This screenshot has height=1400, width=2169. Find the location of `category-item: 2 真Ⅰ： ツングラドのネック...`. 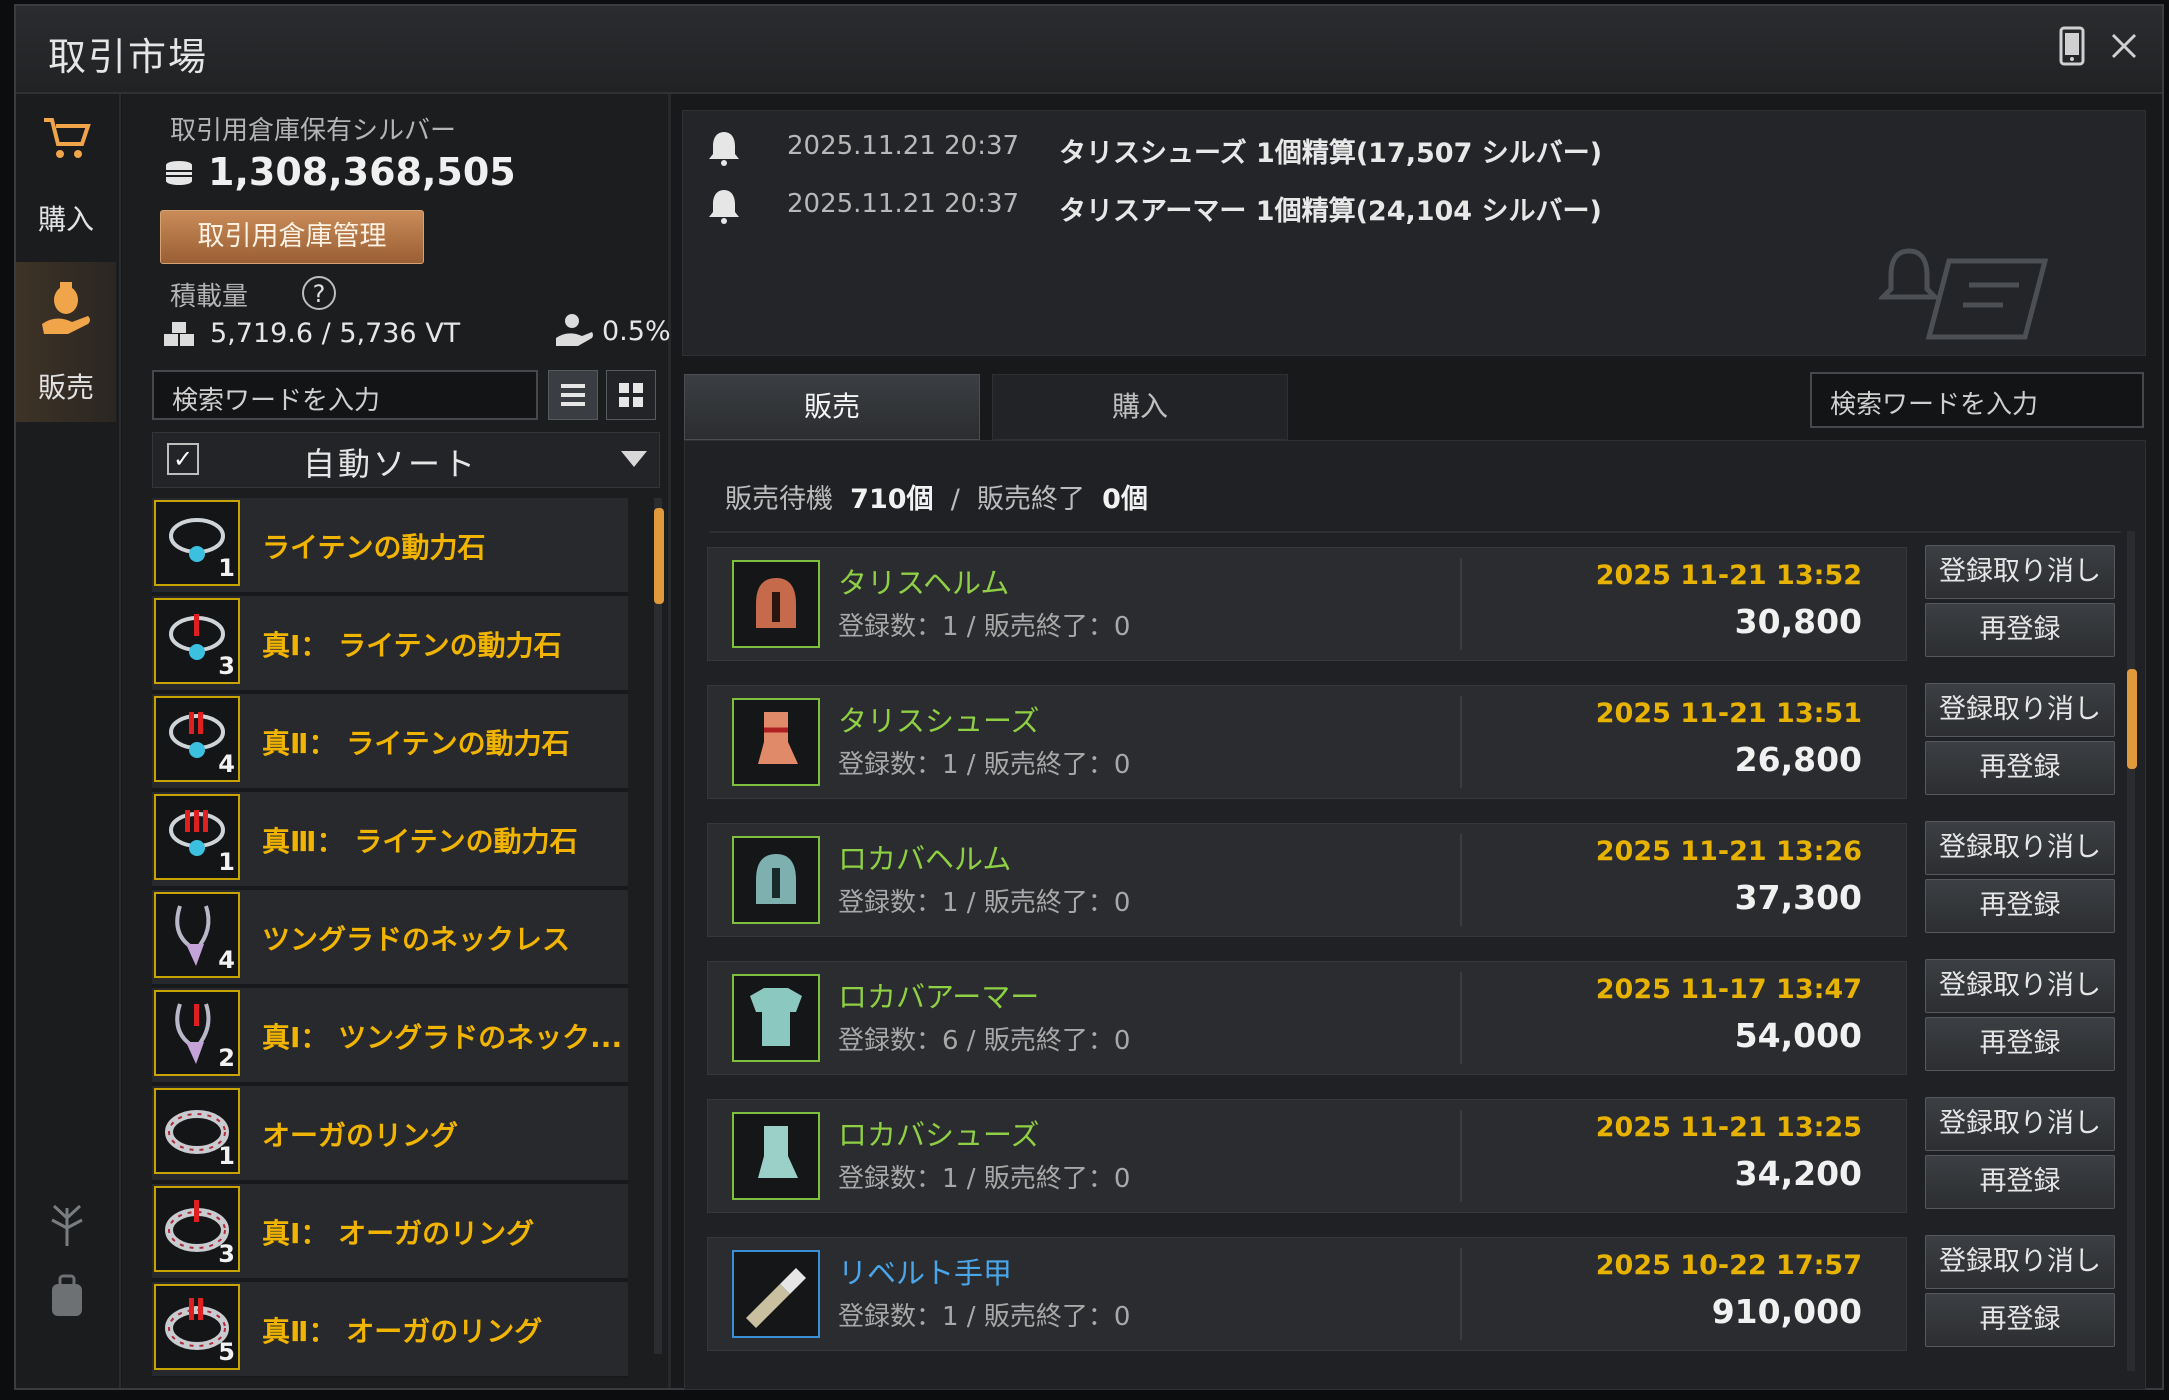

category-item: 2 真Ⅰ： ツングラドのネック... is located at coordinates (390, 1037).